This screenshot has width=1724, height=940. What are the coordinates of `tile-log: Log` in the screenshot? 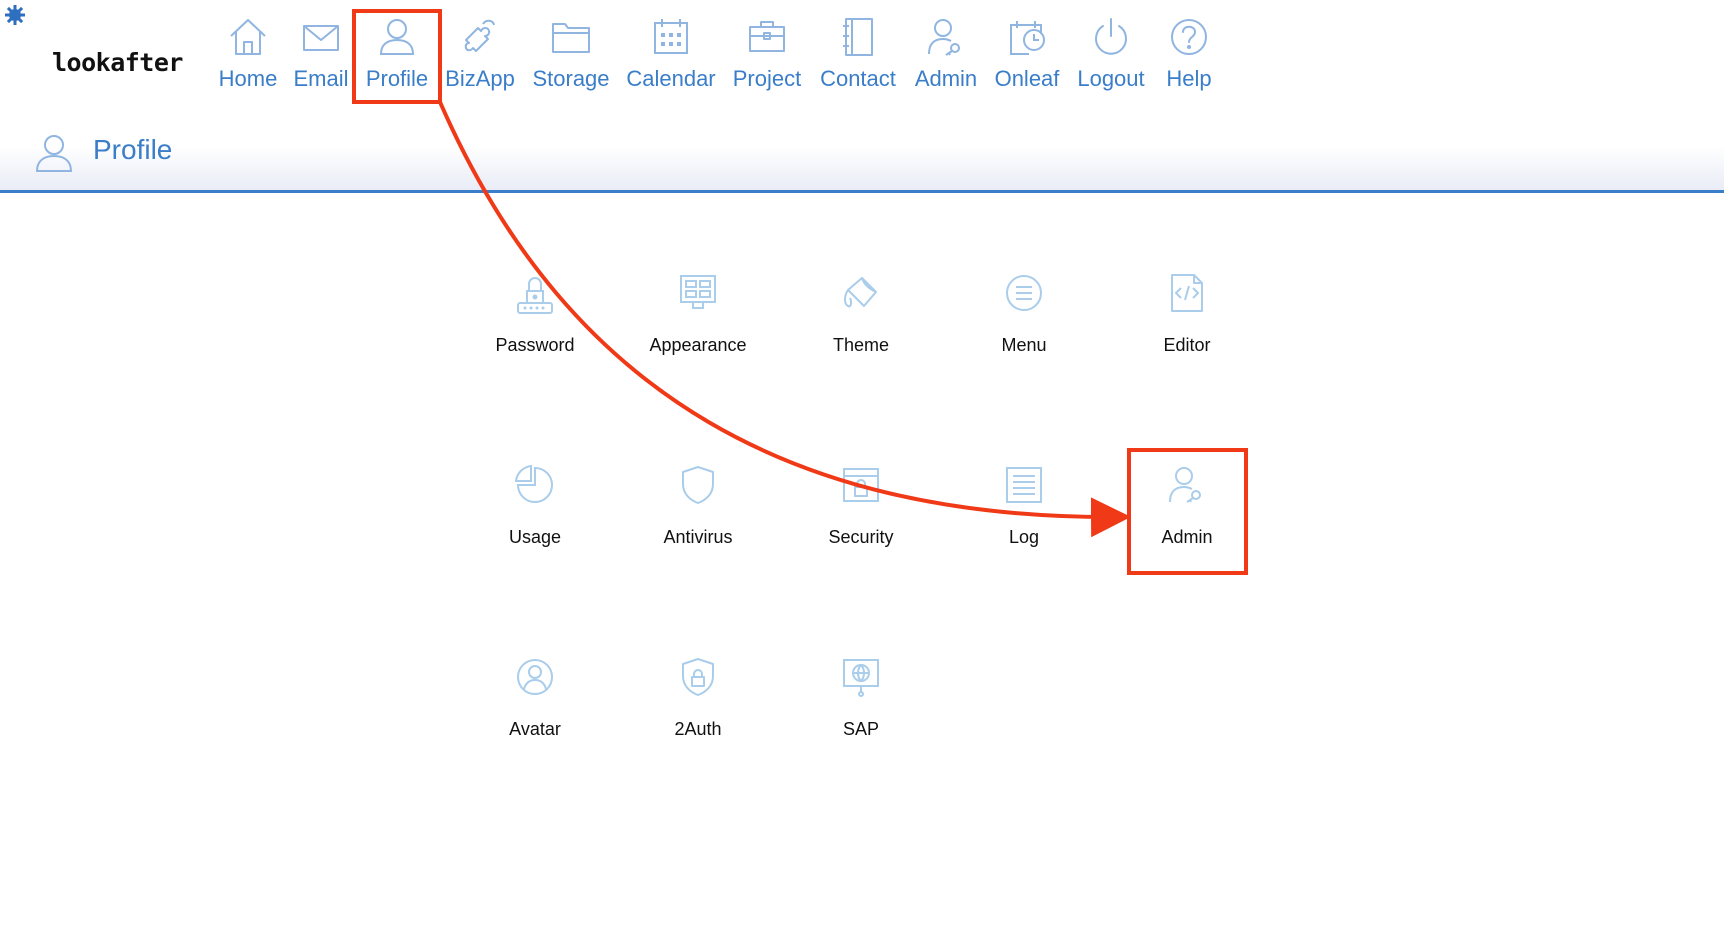 It's located at (1024, 505).